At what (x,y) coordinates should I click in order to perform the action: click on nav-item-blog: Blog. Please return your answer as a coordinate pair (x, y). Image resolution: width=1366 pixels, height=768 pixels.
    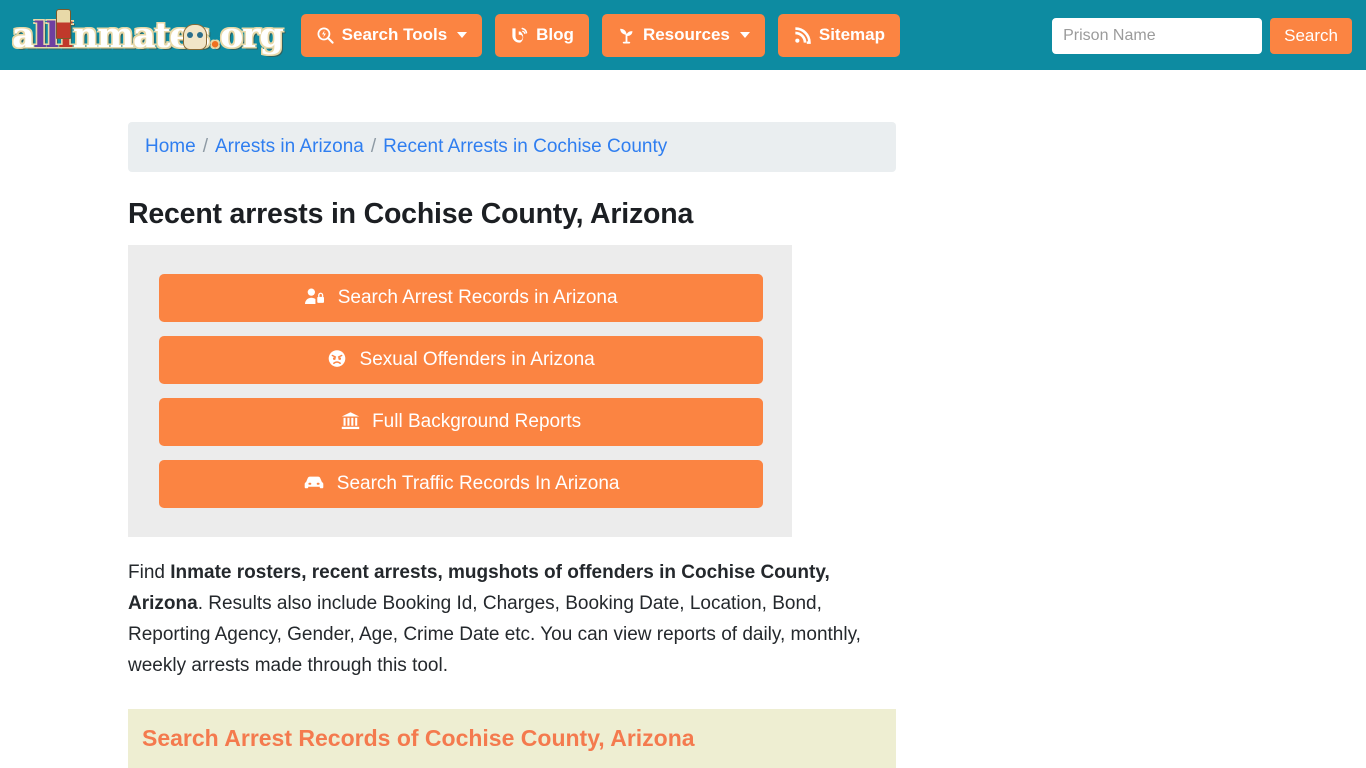
    Looking at the image, I should click on (542, 35).